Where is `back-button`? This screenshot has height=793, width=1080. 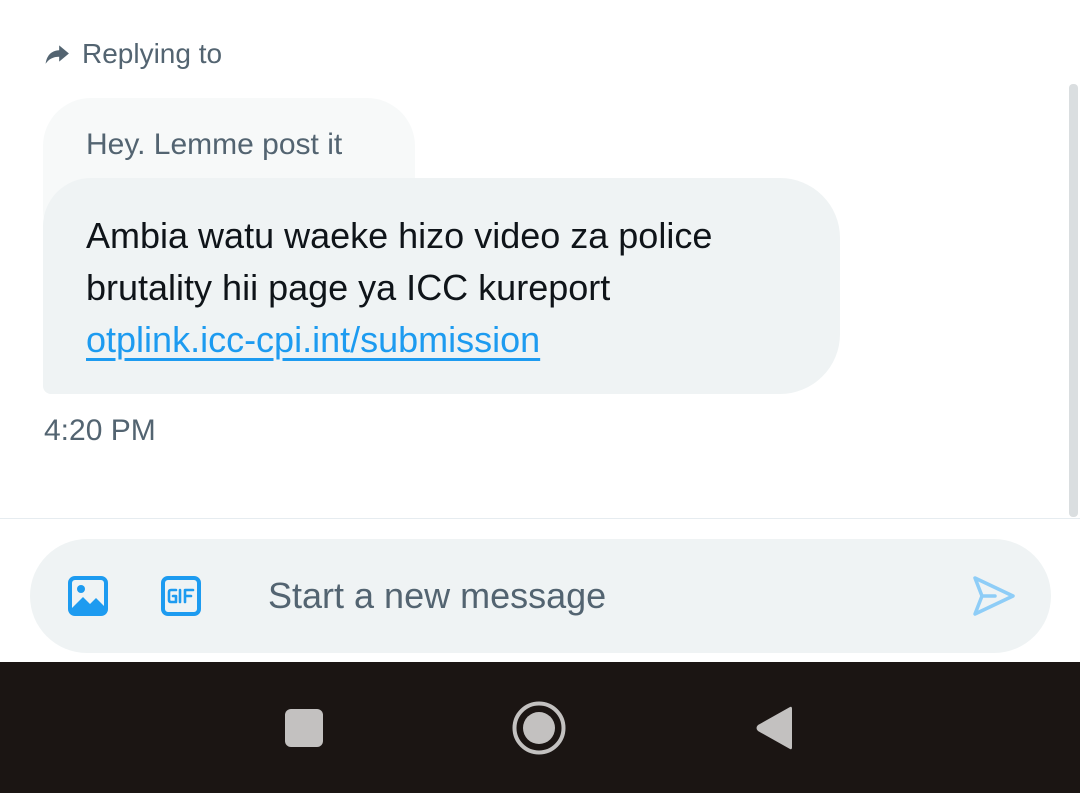
back-button is located at coordinates (774, 728).